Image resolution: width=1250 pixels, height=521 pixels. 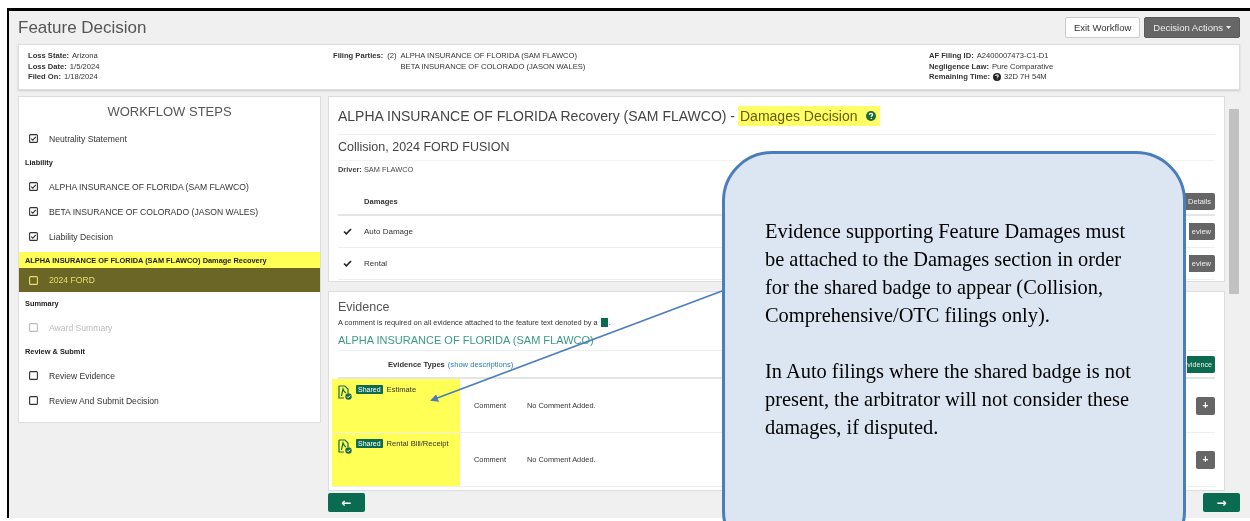 I want to click on next-button: →, so click(x=1221, y=502).